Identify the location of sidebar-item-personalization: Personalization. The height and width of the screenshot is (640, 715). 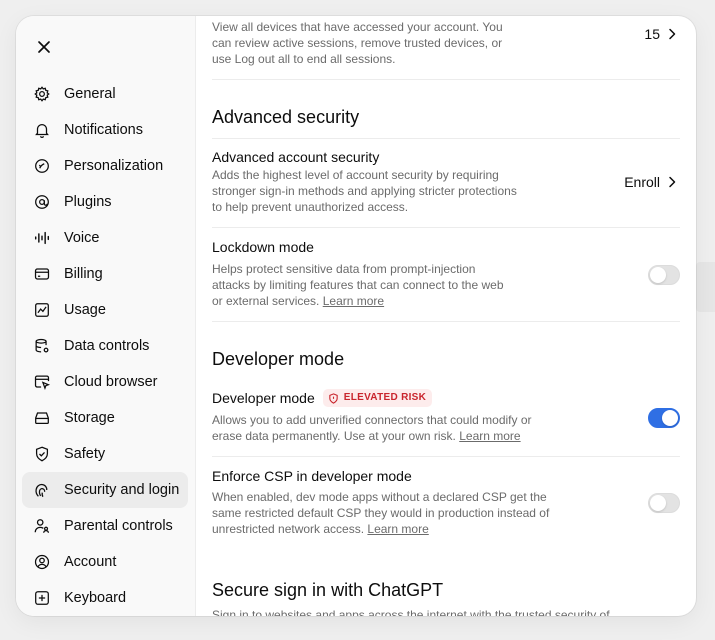
(105, 166).